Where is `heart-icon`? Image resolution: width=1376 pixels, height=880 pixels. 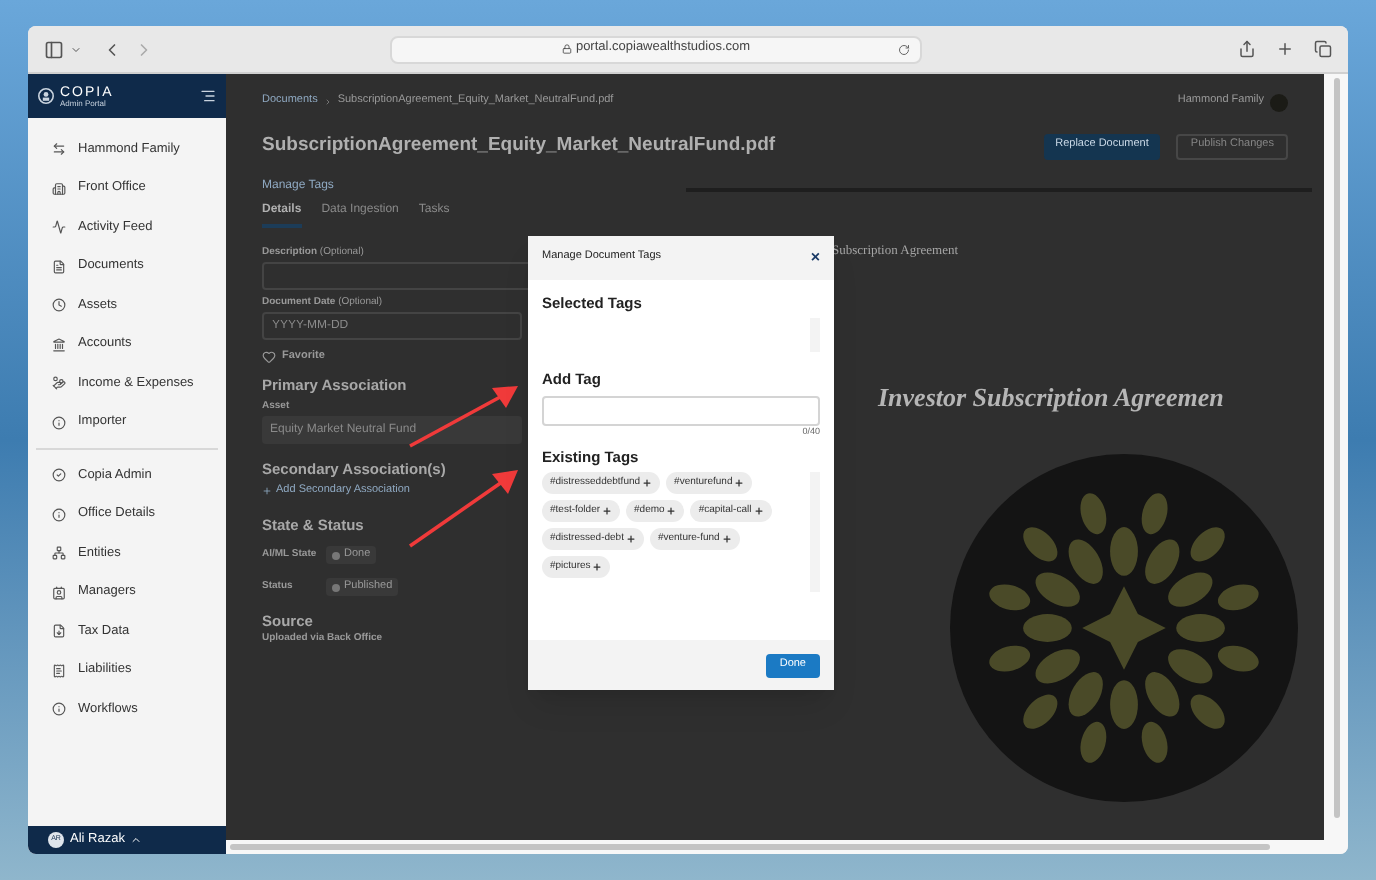
heart-icon is located at coordinates (269, 357).